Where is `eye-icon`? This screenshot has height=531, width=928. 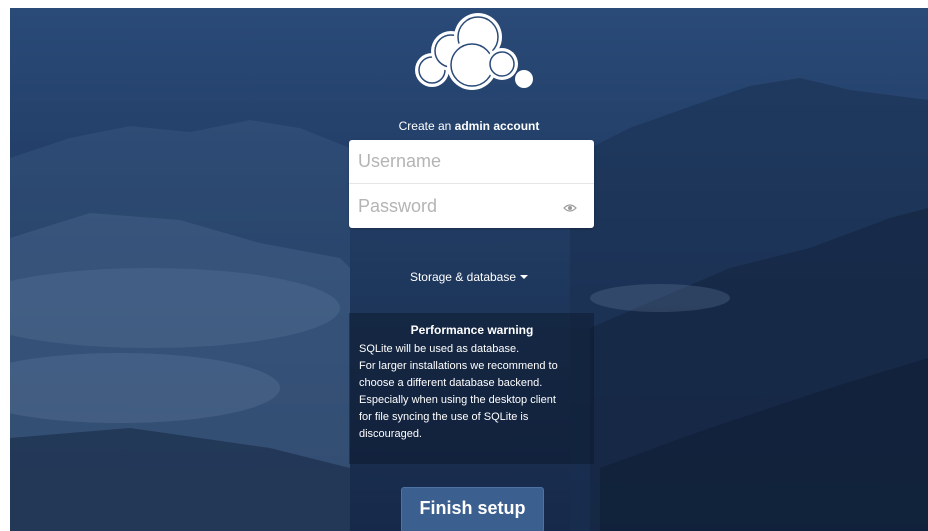 eye-icon is located at coordinates (570, 208).